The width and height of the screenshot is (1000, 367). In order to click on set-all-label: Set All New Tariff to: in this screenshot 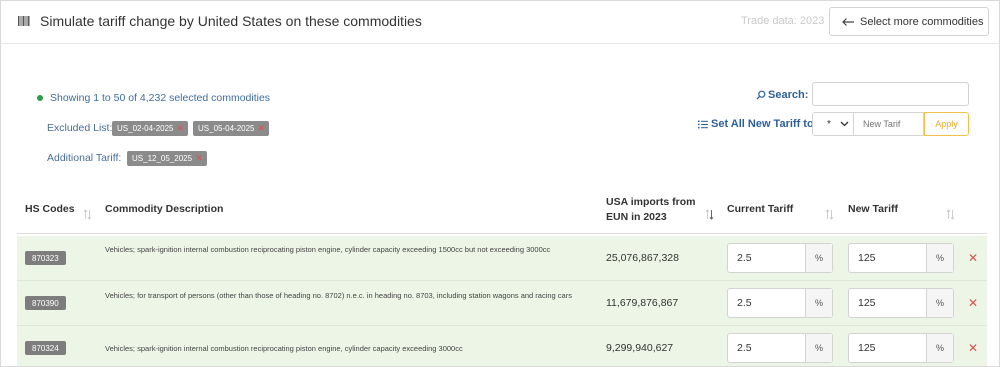, I will do `click(757, 124)`.